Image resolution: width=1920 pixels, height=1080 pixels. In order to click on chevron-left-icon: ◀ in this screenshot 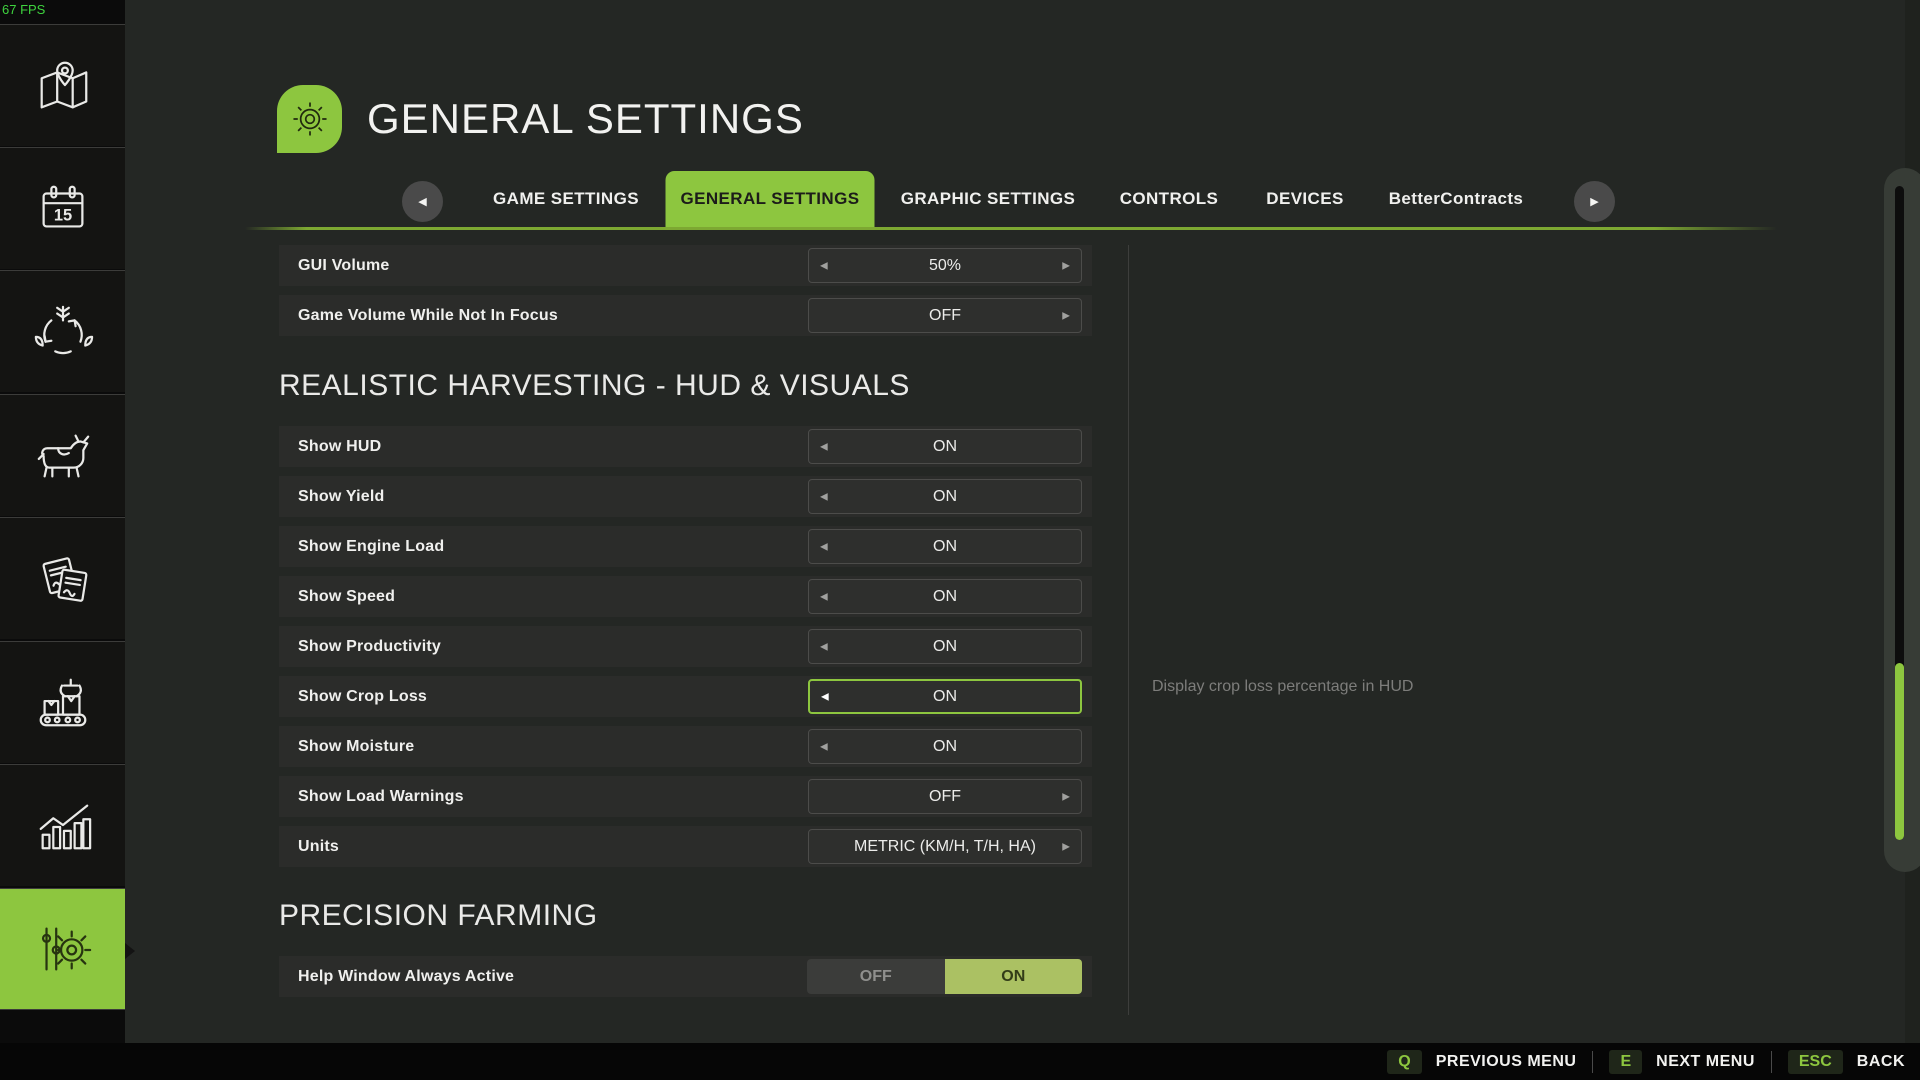, I will do `click(422, 202)`.